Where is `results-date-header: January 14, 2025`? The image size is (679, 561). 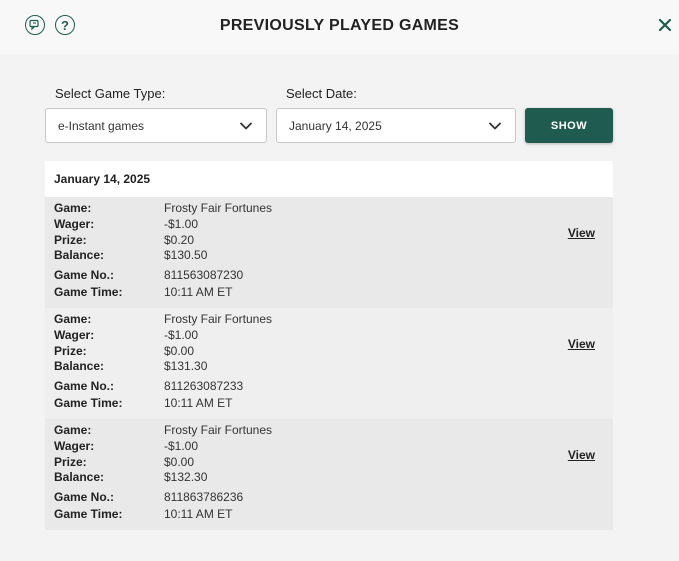 results-date-header: January 14, 2025 is located at coordinates (329, 179).